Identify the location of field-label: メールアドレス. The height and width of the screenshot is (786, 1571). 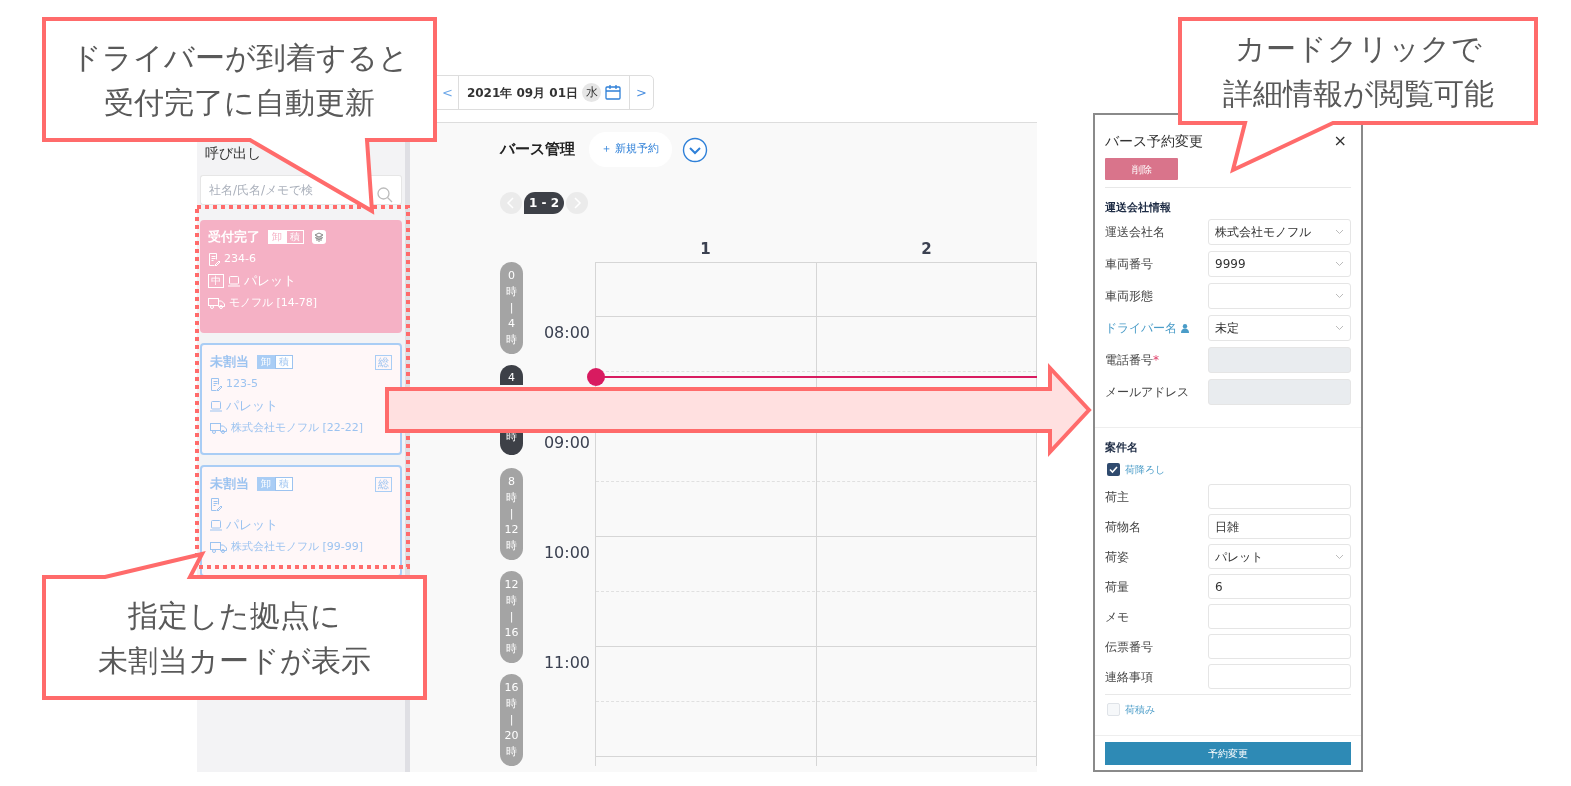
(1147, 392).